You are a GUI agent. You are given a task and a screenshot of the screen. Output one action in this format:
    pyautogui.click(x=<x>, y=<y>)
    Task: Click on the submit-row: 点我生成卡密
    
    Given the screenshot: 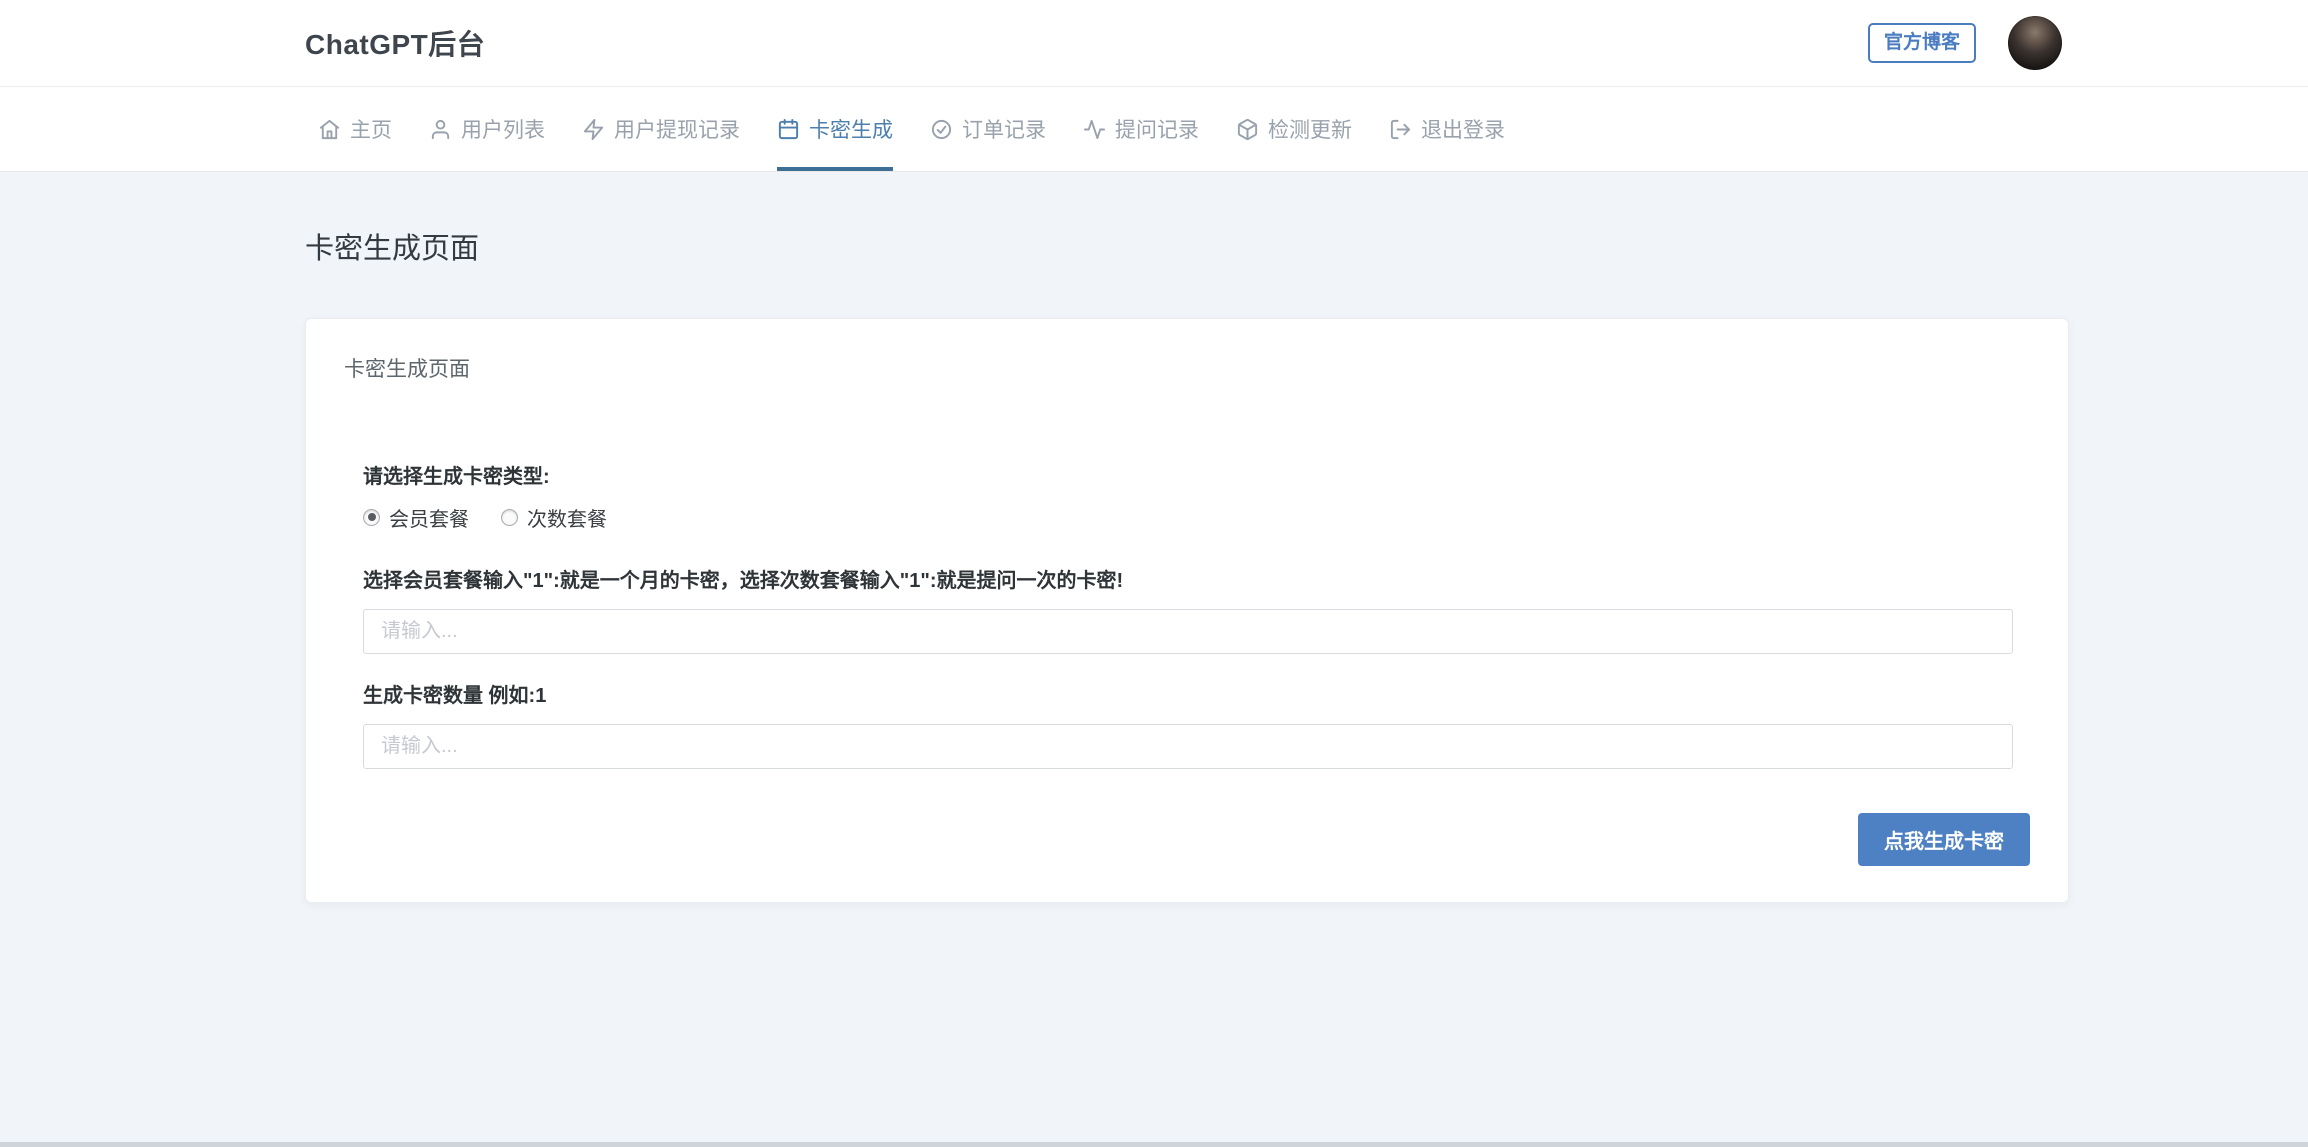 What is the action you would take?
    pyautogui.click(x=1196, y=839)
    